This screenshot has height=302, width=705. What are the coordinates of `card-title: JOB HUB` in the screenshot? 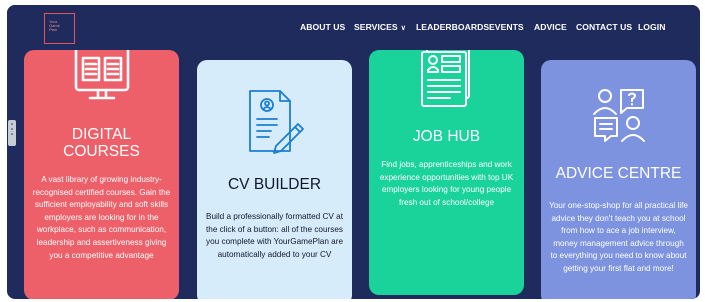 It's located at (446, 136).